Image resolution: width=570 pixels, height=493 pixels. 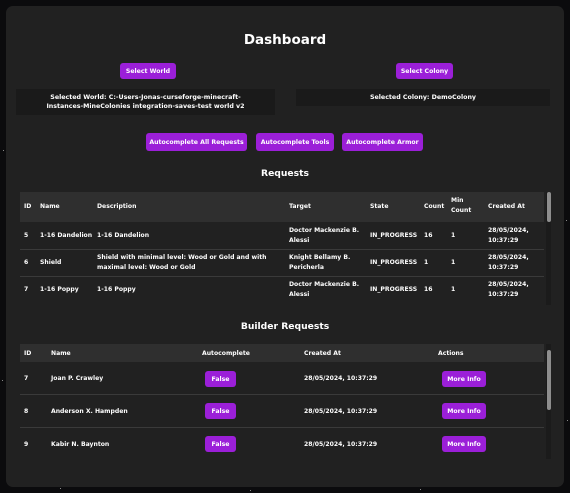 What do you see at coordinates (285, 173) in the screenshot?
I see `requests-title: Requests` at bounding box center [285, 173].